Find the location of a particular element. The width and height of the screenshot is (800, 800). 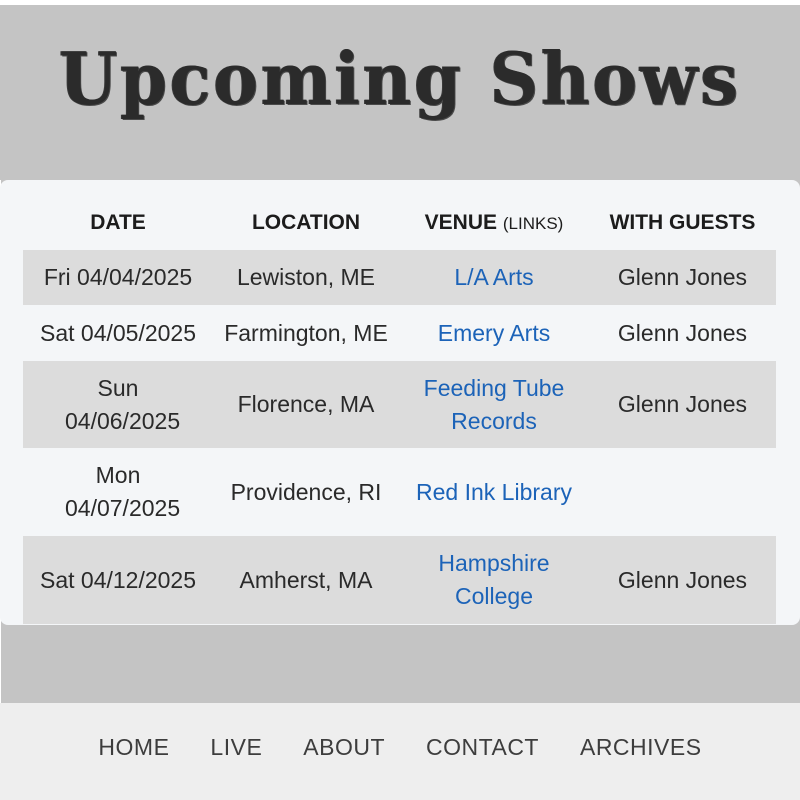

show-location: Farmington, ME is located at coordinates (306, 332).